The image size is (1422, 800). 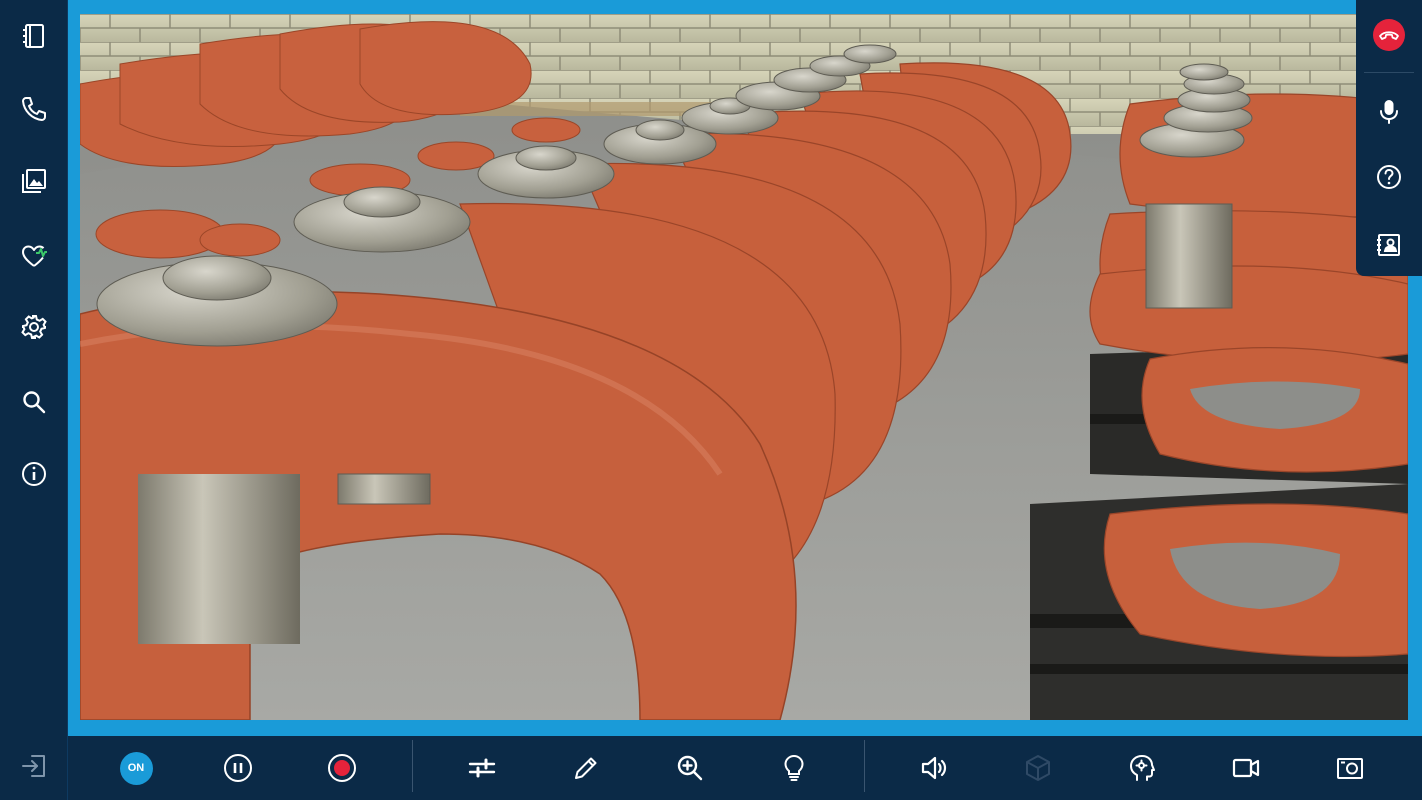 I want to click on snapshot-button, so click(x=1350, y=768).